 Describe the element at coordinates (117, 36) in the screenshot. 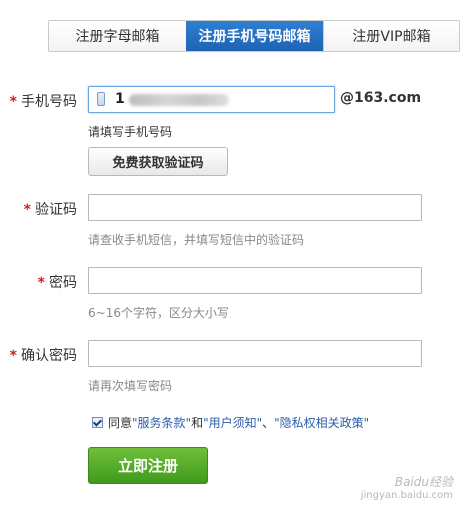

I see `tab-letter-email: 注册字母邮箱` at that location.